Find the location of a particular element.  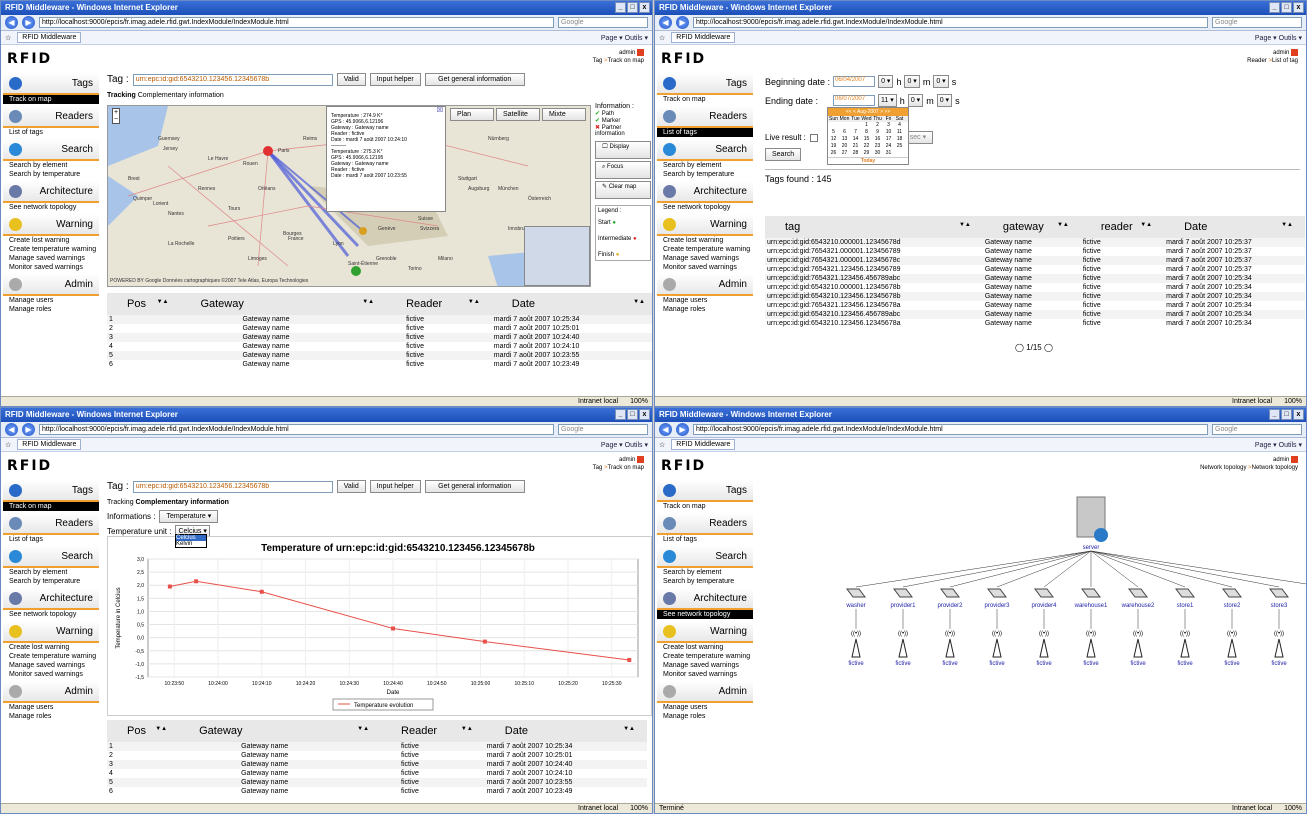

informations-select: Temperature ▾ is located at coordinates (189, 516).